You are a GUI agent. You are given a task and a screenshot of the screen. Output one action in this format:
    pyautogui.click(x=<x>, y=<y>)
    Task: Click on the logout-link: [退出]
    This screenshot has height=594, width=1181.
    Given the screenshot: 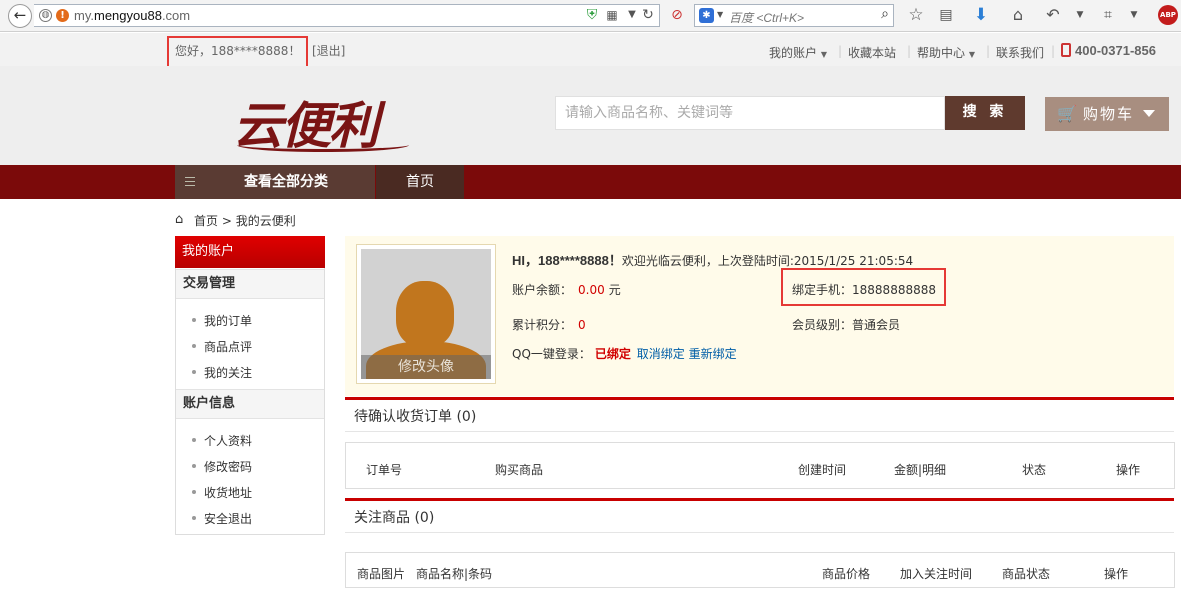 What is the action you would take?
    pyautogui.click(x=328, y=50)
    